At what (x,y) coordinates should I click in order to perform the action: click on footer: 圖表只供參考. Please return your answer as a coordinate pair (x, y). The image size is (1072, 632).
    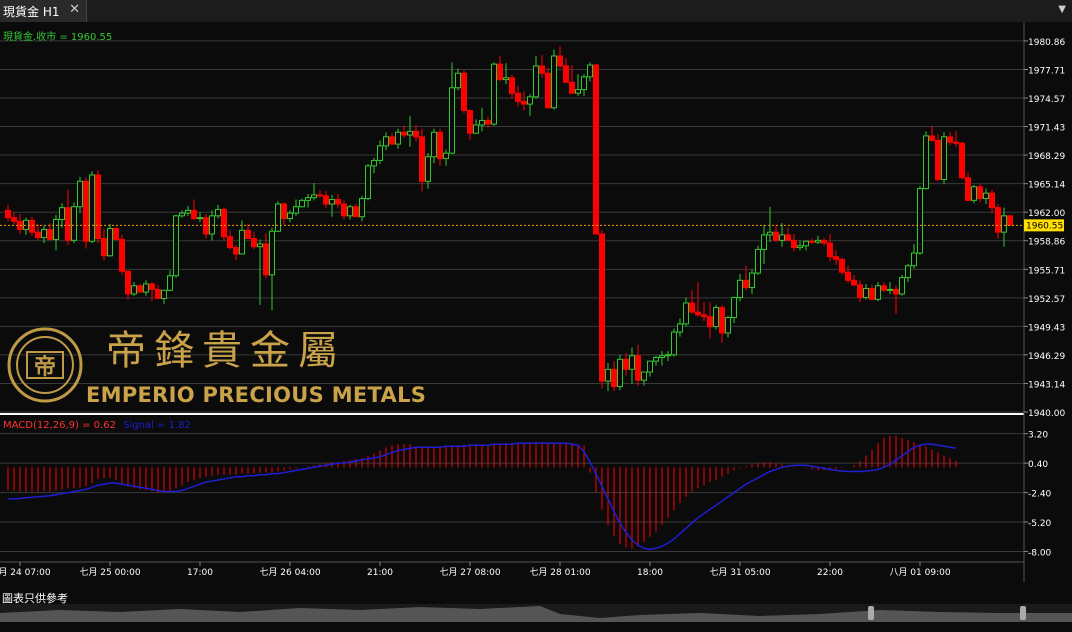
    Looking at the image, I should click on (536, 611).